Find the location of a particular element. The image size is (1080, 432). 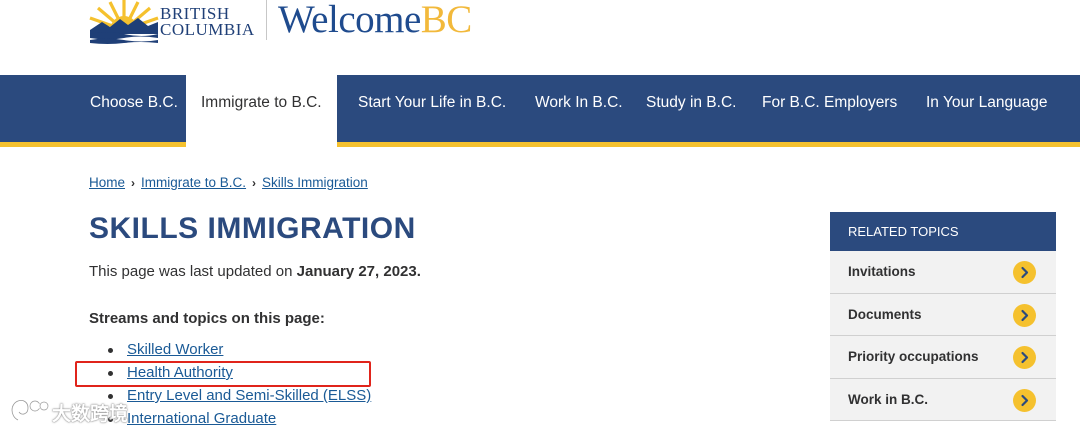

breadcrumb-skills-immigration: Skills Immigration is located at coordinates (315, 182).